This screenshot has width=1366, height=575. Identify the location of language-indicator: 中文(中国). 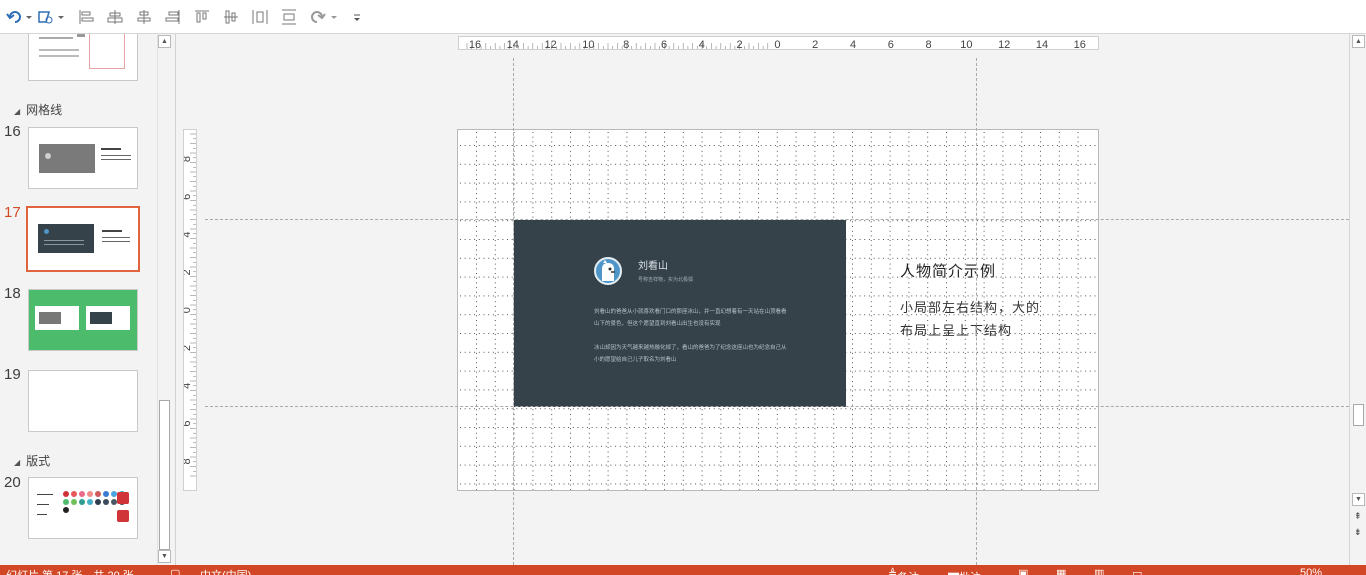
(225, 571).